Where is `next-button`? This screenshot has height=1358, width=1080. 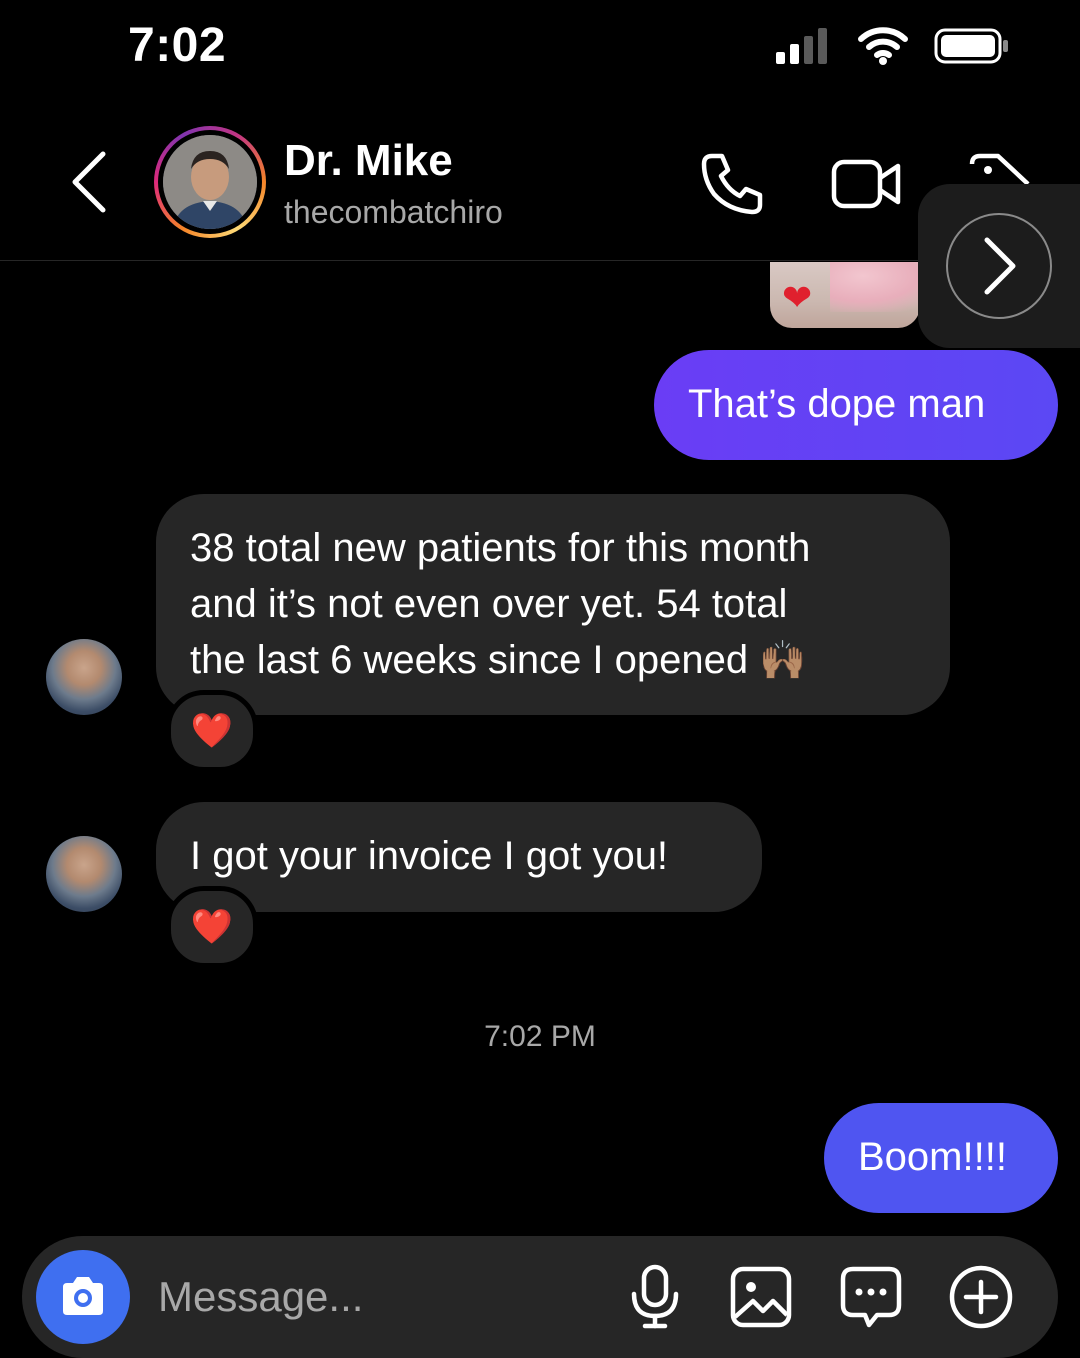 next-button is located at coordinates (999, 266).